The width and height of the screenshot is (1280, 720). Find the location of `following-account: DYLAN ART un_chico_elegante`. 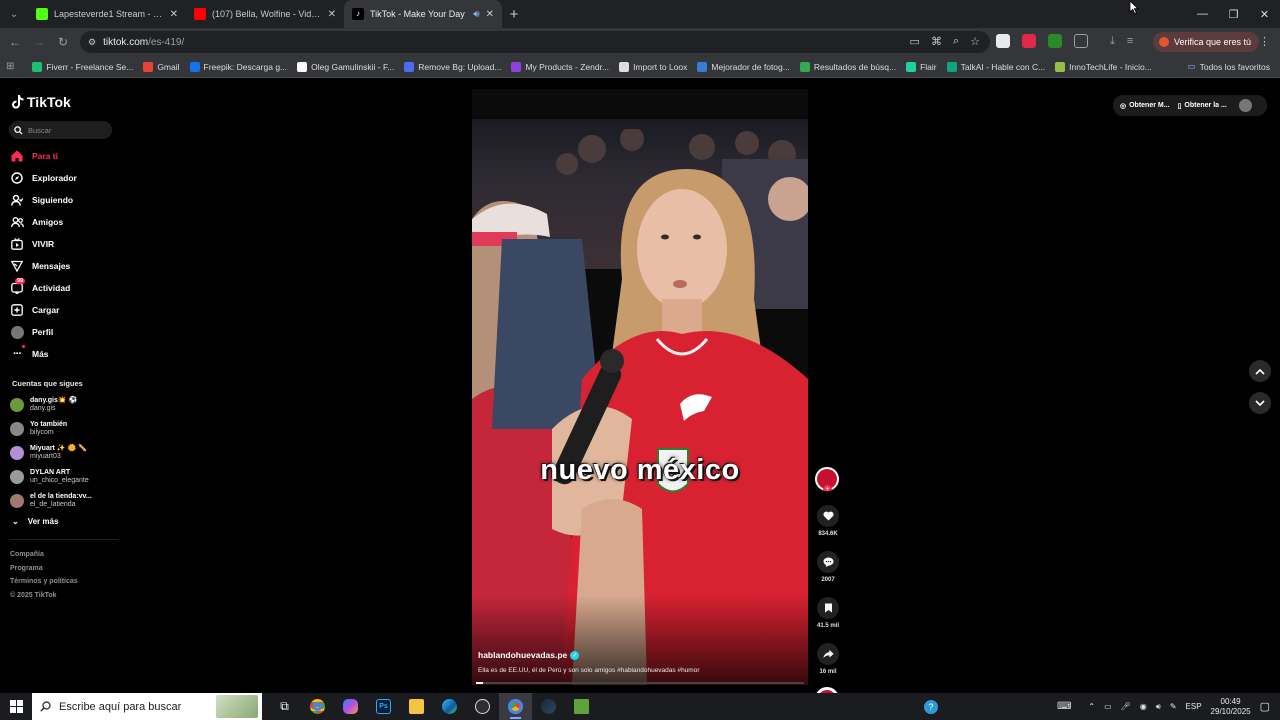

following-account: DYLAN ART un_chico_elegante is located at coordinates (60, 477).